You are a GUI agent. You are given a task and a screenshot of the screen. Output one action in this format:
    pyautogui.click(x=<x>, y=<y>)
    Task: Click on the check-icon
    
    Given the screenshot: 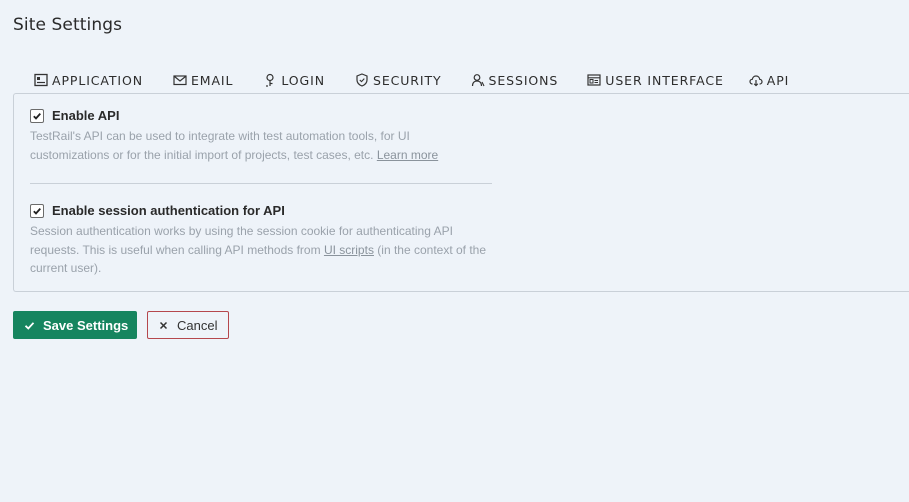 What is the action you would take?
    pyautogui.click(x=29, y=325)
    